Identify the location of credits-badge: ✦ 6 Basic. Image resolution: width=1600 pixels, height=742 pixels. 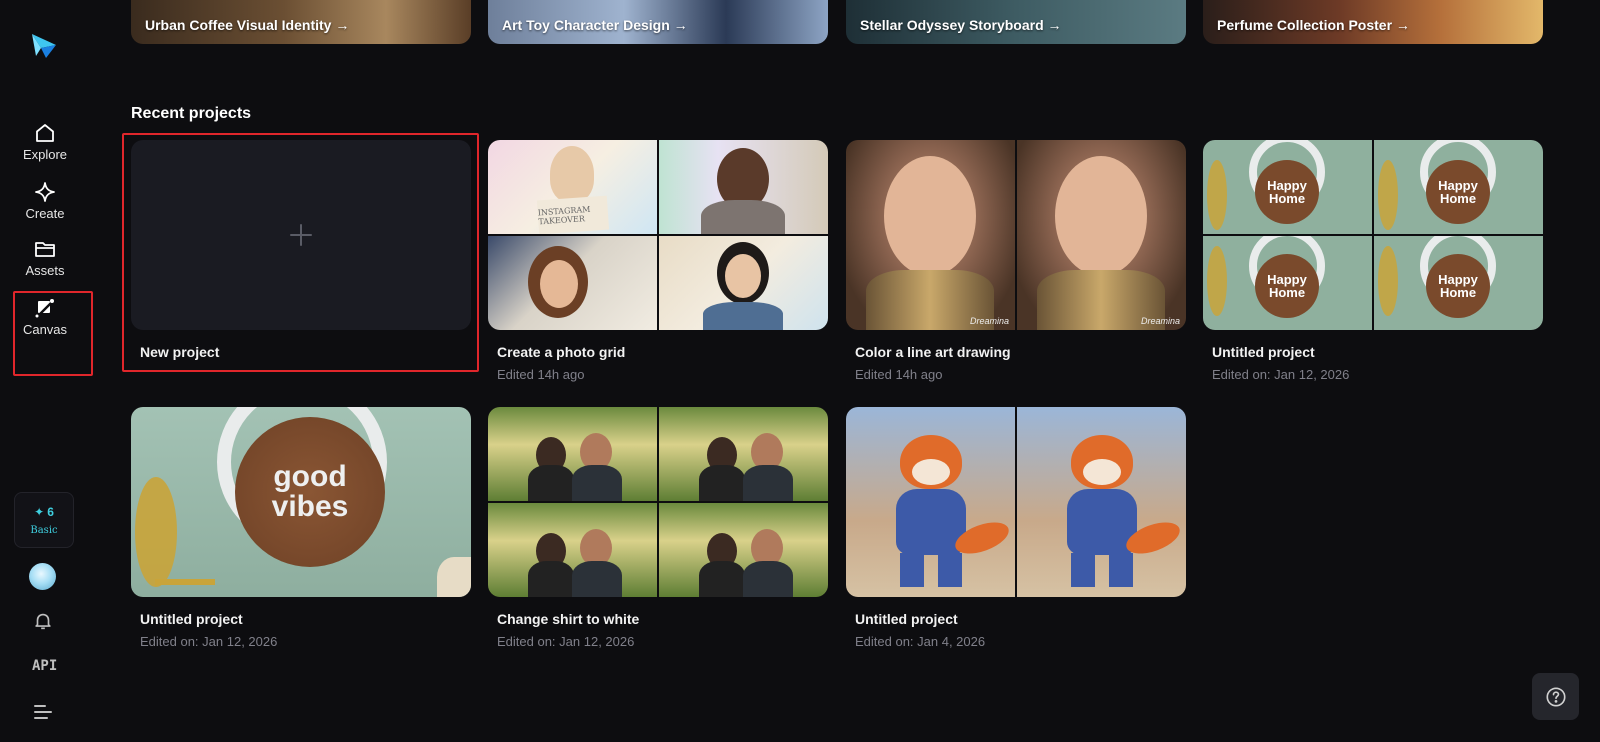
(44, 520).